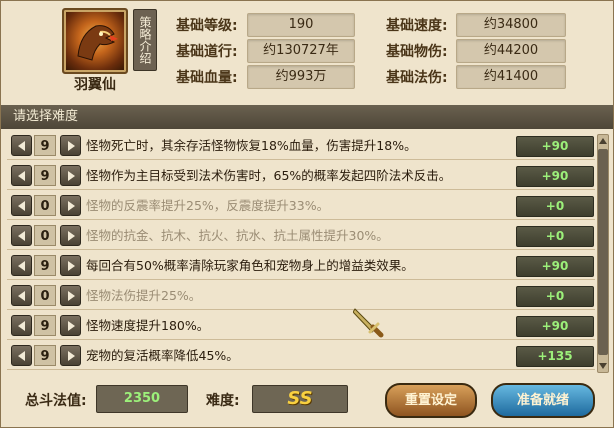 This screenshot has height=428, width=614. I want to click on option-description: 怪物速度提升180%。, so click(148, 325).